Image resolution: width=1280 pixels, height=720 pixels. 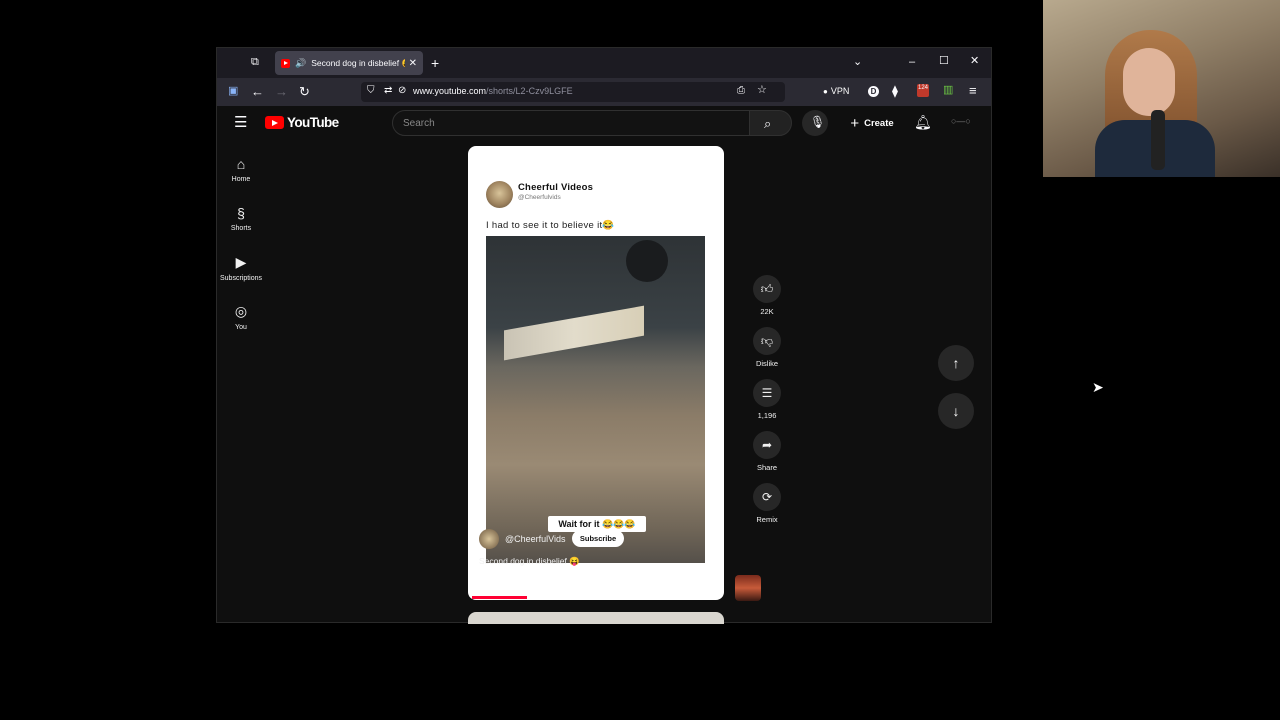 I want to click on bookmark-star-icon: ☆, so click(x=762, y=90).